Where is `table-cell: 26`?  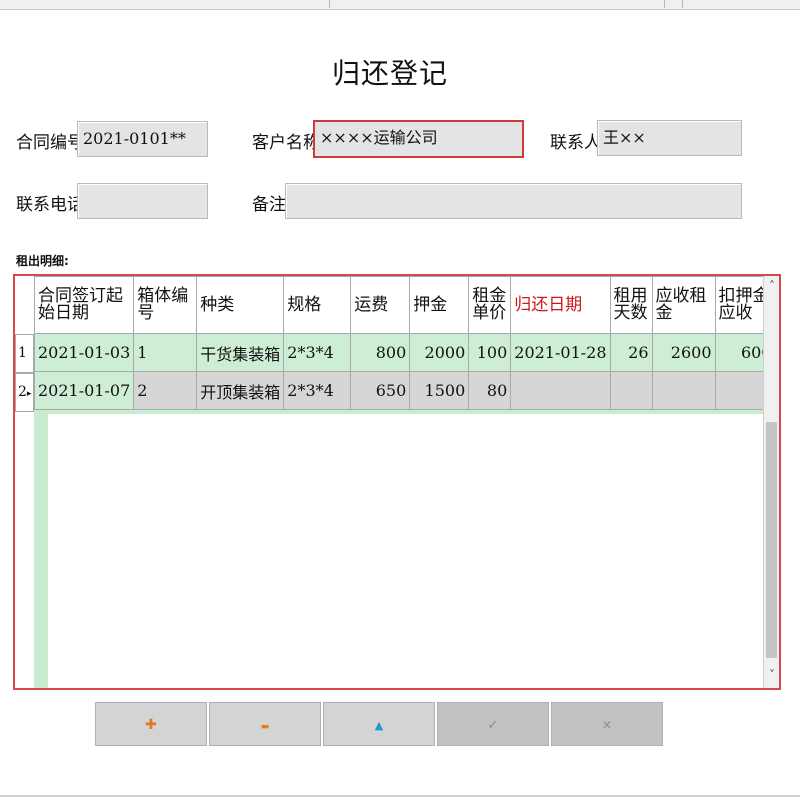
table-cell: 26 is located at coordinates (631, 352).